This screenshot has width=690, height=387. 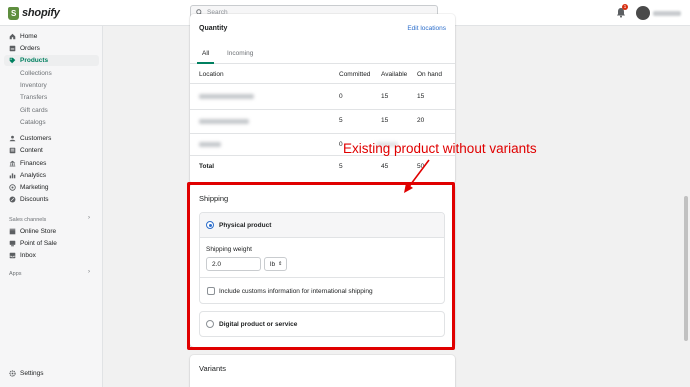 I want to click on sidebar-subitem-inventory: Inventory, so click(x=33, y=85).